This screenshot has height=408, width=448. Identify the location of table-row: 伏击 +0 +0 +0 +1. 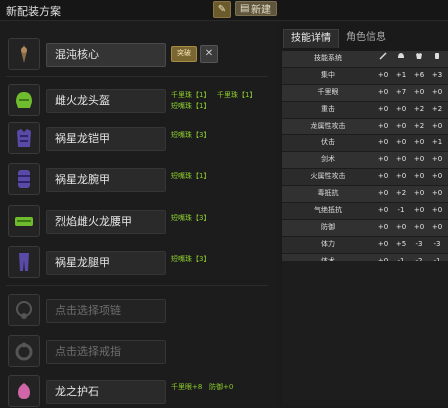
(365, 144).